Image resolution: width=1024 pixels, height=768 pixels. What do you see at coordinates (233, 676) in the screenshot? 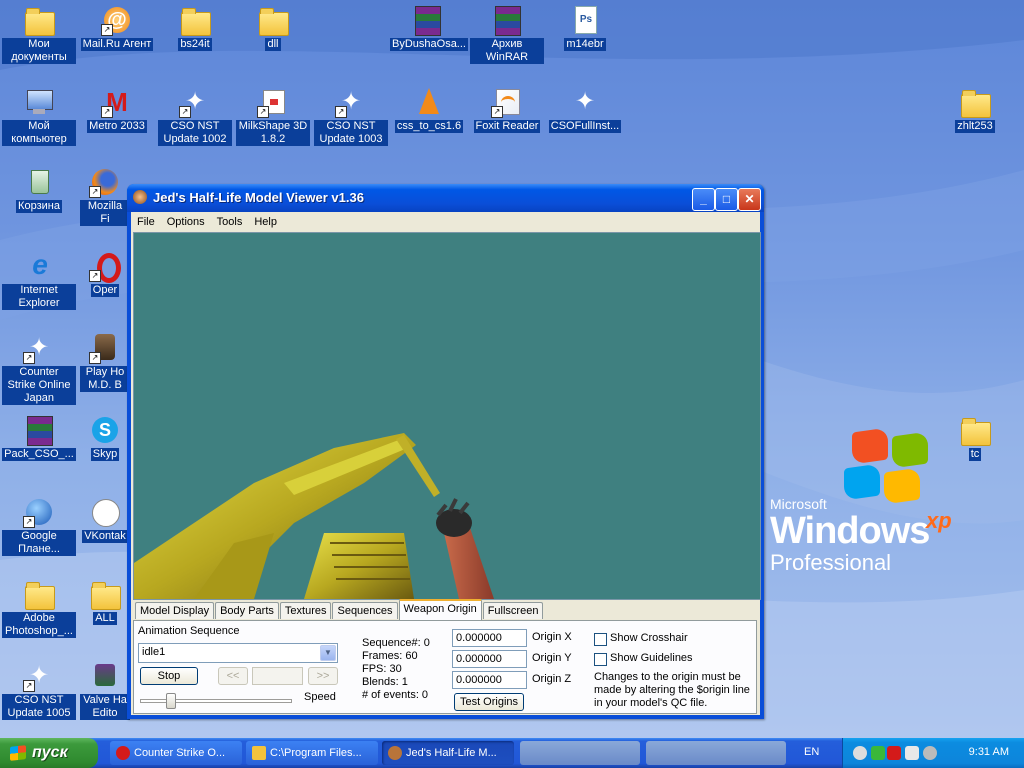
I see `prev-frame-button: <<` at bounding box center [233, 676].